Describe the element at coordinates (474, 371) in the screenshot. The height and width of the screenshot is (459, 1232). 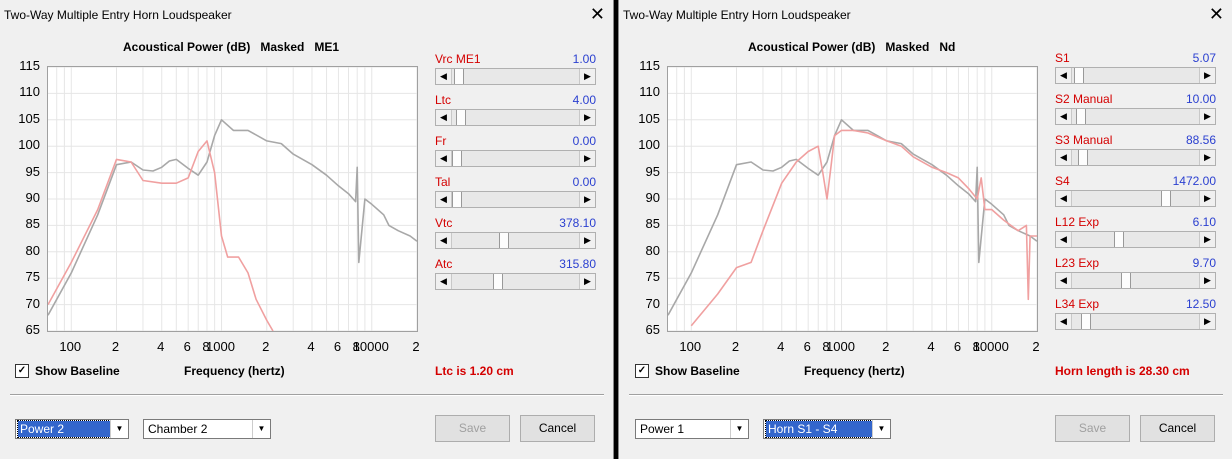
I see `status-text: Ltc is 1.20 cm` at that location.